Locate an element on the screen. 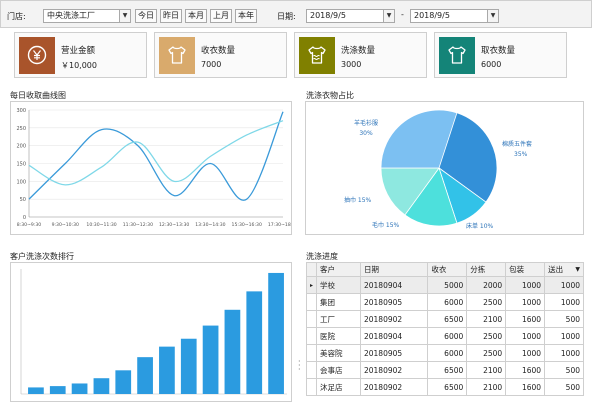 The image size is (592, 413). kpi-washed-tile is located at coordinates (317, 55).